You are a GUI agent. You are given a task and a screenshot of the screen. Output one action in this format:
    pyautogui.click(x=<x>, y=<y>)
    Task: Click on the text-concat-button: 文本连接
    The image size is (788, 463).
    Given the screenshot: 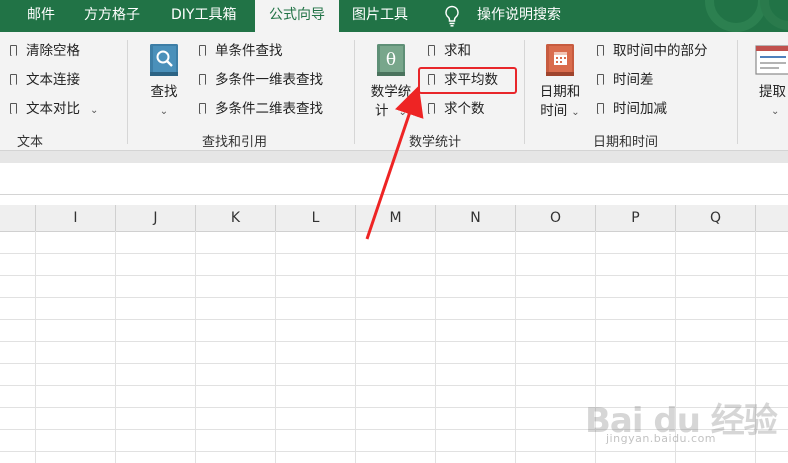 What is the action you would take?
    pyautogui.click(x=45, y=80)
    